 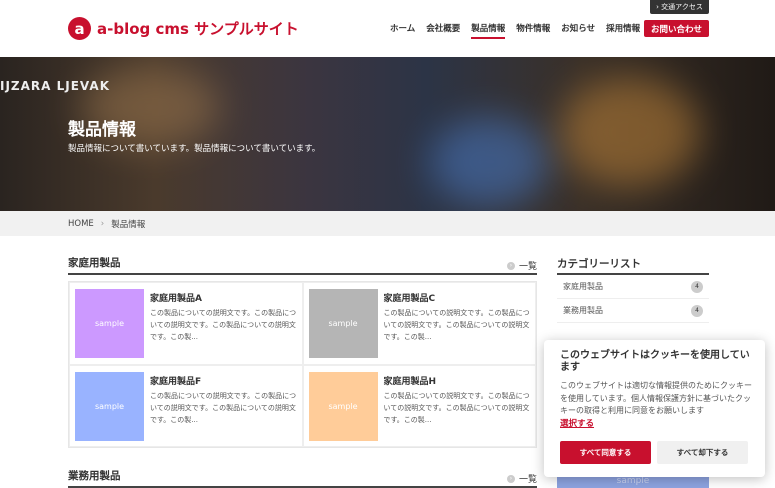 What do you see at coordinates (402, 30) in the screenshot?
I see `nav-home: ホーム` at bounding box center [402, 30].